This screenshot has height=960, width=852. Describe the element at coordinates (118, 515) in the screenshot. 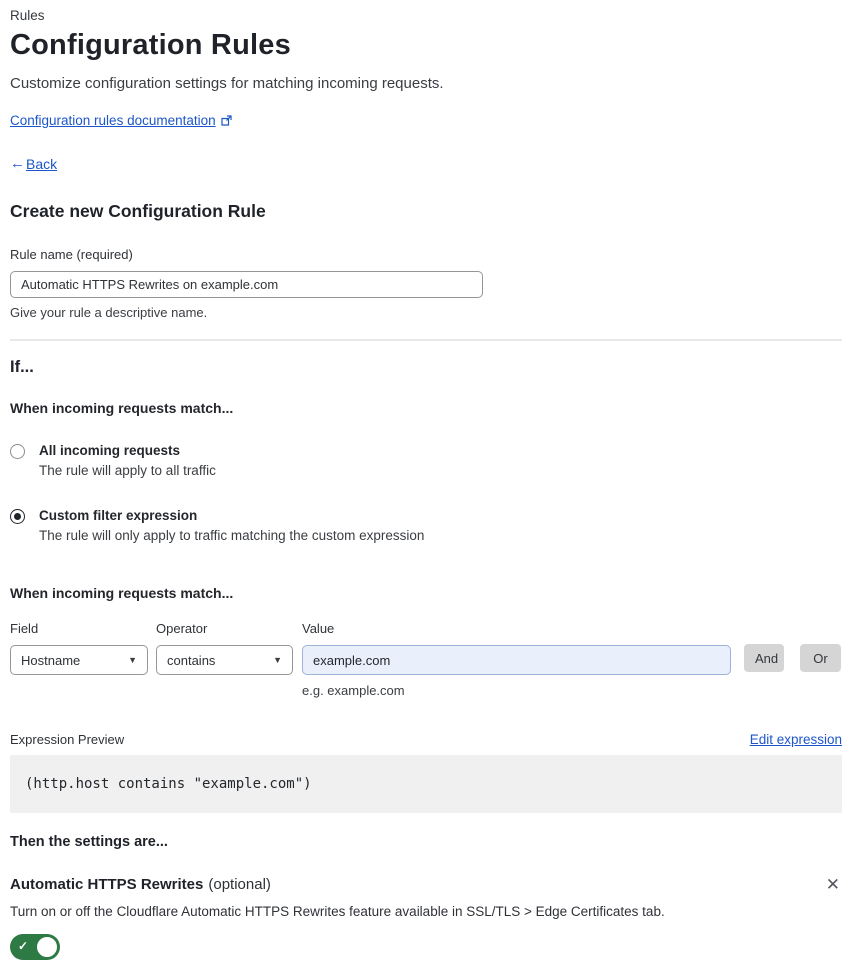

I see `radio-option-label: Custom filter expression` at that location.